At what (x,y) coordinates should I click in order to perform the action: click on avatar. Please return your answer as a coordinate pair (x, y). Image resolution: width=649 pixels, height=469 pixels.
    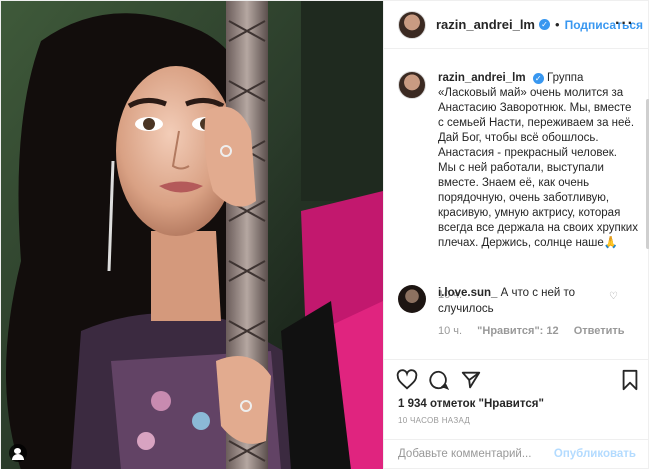
    Looking at the image, I should click on (412, 24).